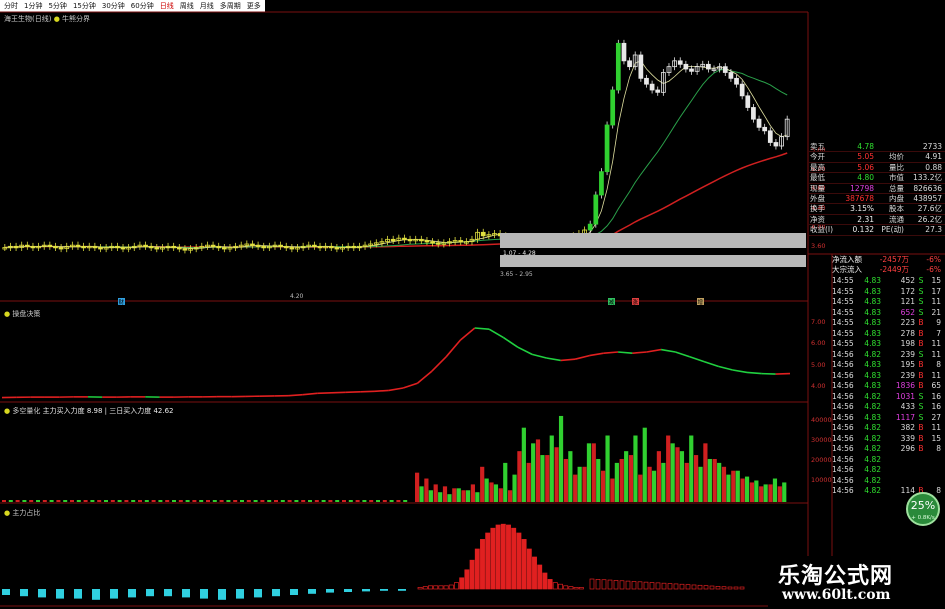 Image resolution: width=945 pixels, height=609 pixels. I want to click on quote-value-2: 26.2亿, so click(929, 219).